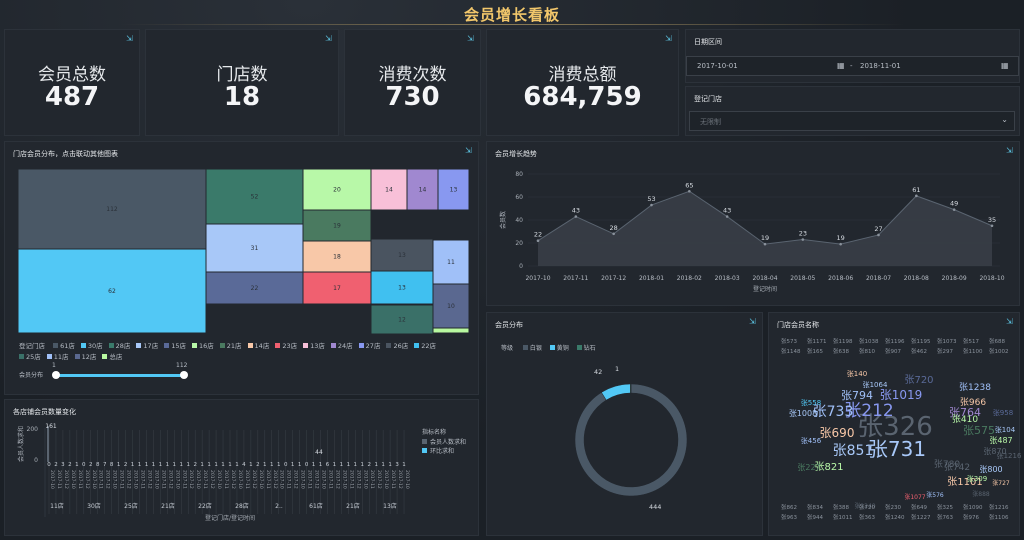  Describe the element at coordinates (397, 346) in the screenshot. I see `legend-item: 26店` at that location.